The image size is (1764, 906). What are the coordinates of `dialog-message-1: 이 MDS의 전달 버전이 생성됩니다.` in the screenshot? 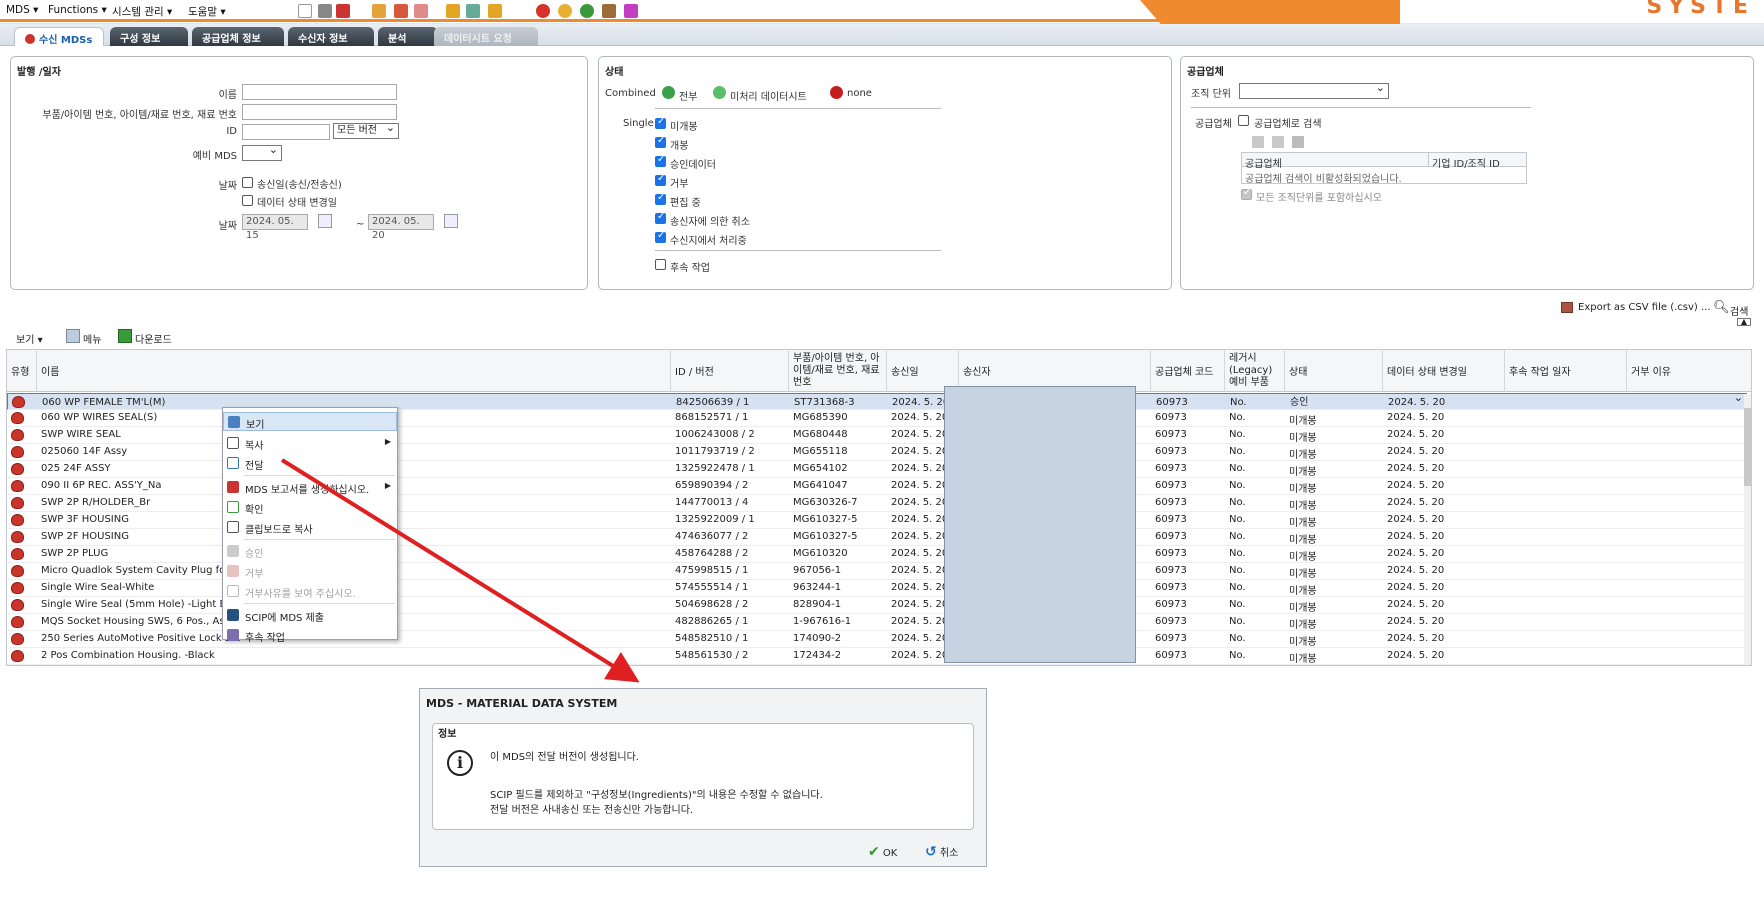 It's located at (564, 757).